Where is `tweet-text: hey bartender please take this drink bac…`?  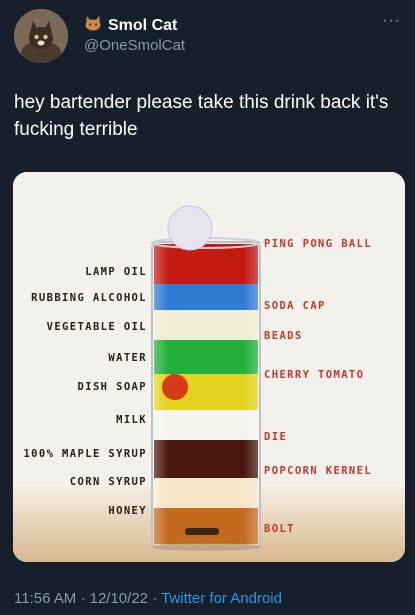
tweet-text: hey bartender please take this drink bac… is located at coordinates (201, 116).